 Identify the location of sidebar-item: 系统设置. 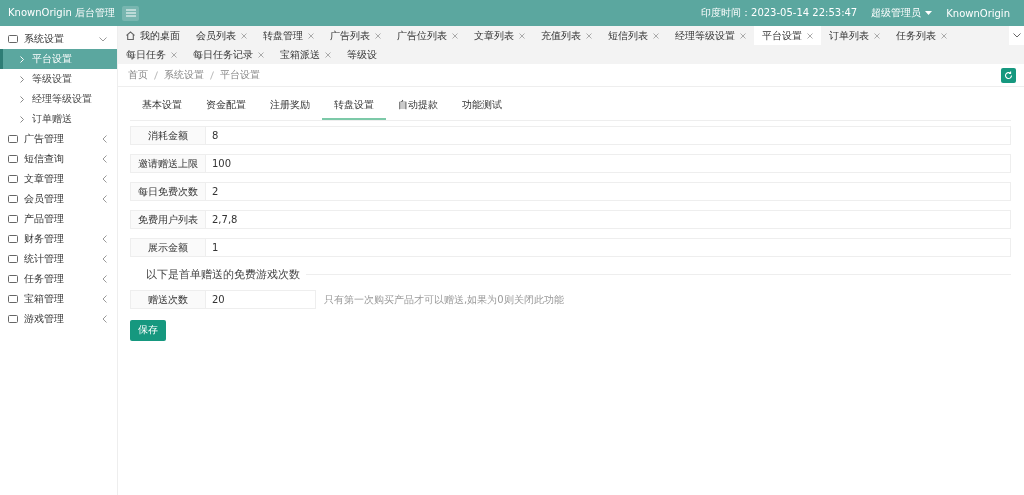
(58, 39).